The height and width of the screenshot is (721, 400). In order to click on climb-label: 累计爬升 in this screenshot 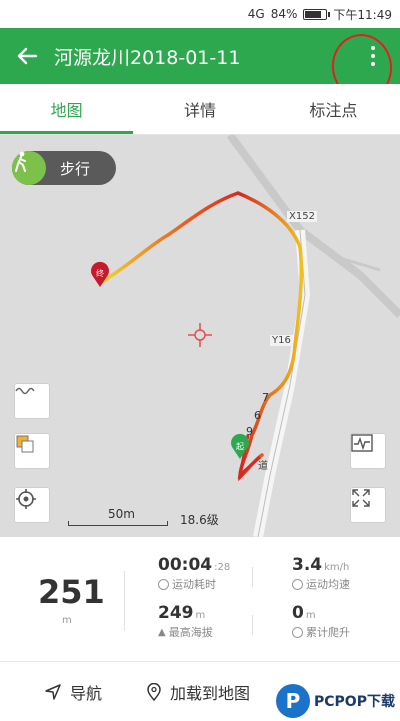, I will do `click(328, 632)`.